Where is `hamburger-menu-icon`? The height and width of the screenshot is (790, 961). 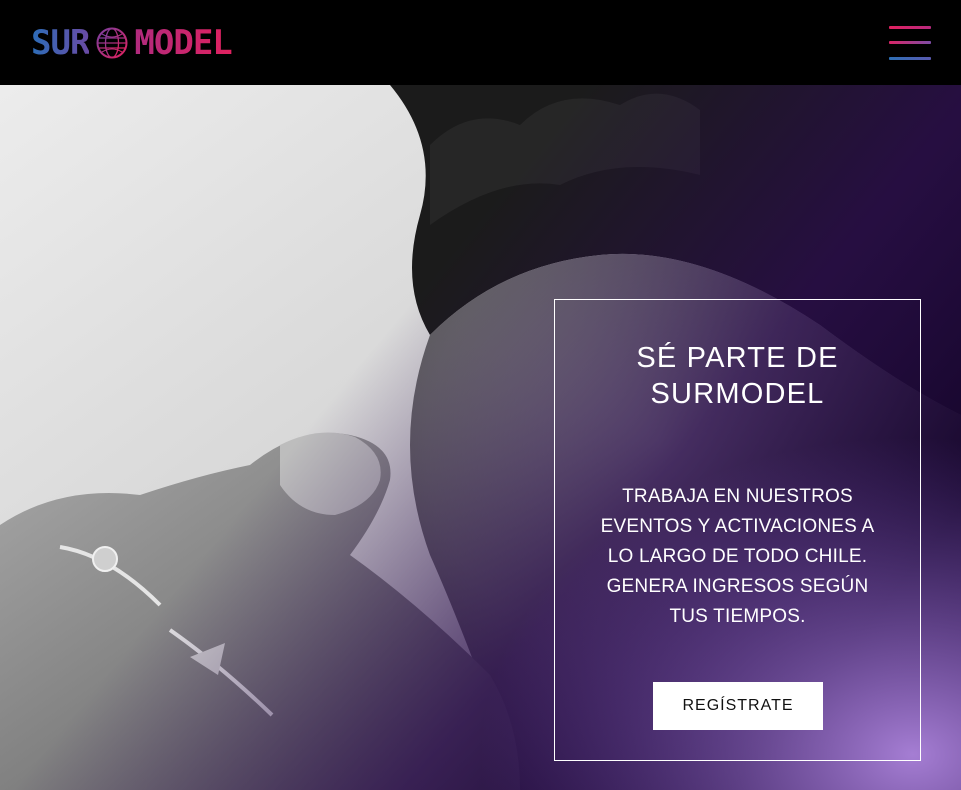
hamburger-menu-icon is located at coordinates (911, 42).